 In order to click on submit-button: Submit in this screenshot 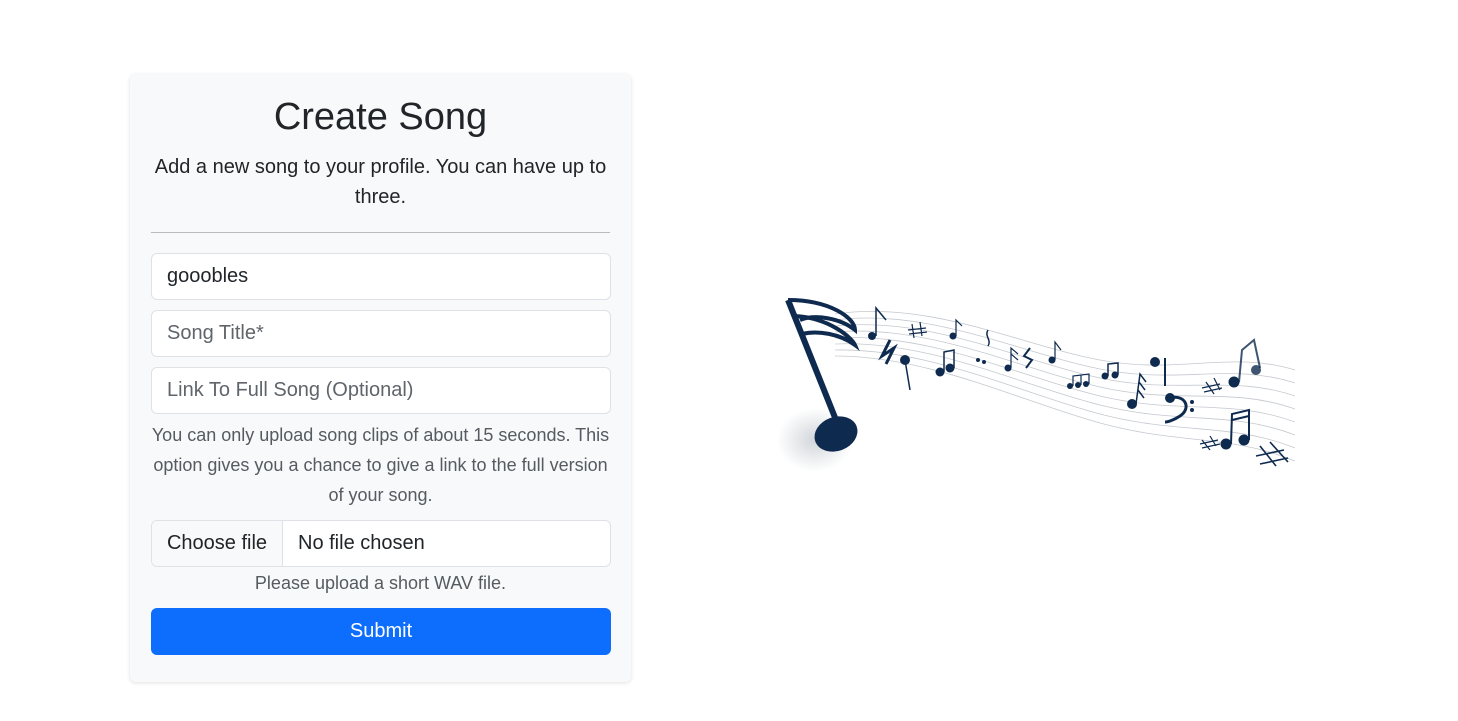, I will do `click(381, 631)`.